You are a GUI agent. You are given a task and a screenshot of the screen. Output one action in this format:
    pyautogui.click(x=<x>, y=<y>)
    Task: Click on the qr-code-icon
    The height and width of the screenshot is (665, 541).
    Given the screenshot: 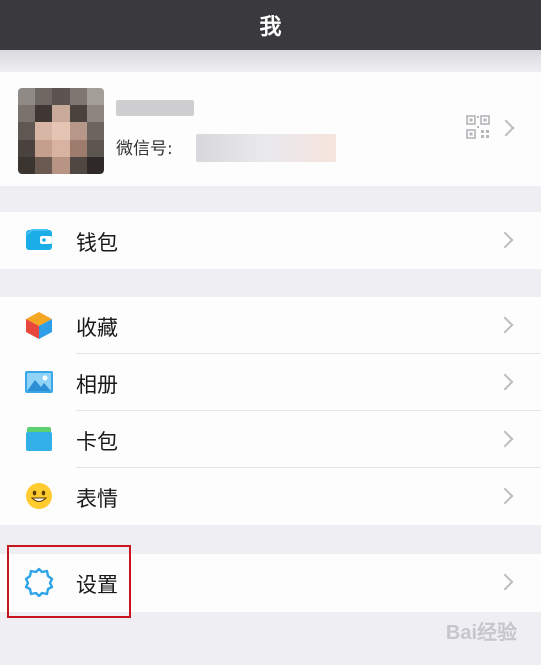 What is the action you would take?
    pyautogui.click(x=478, y=127)
    